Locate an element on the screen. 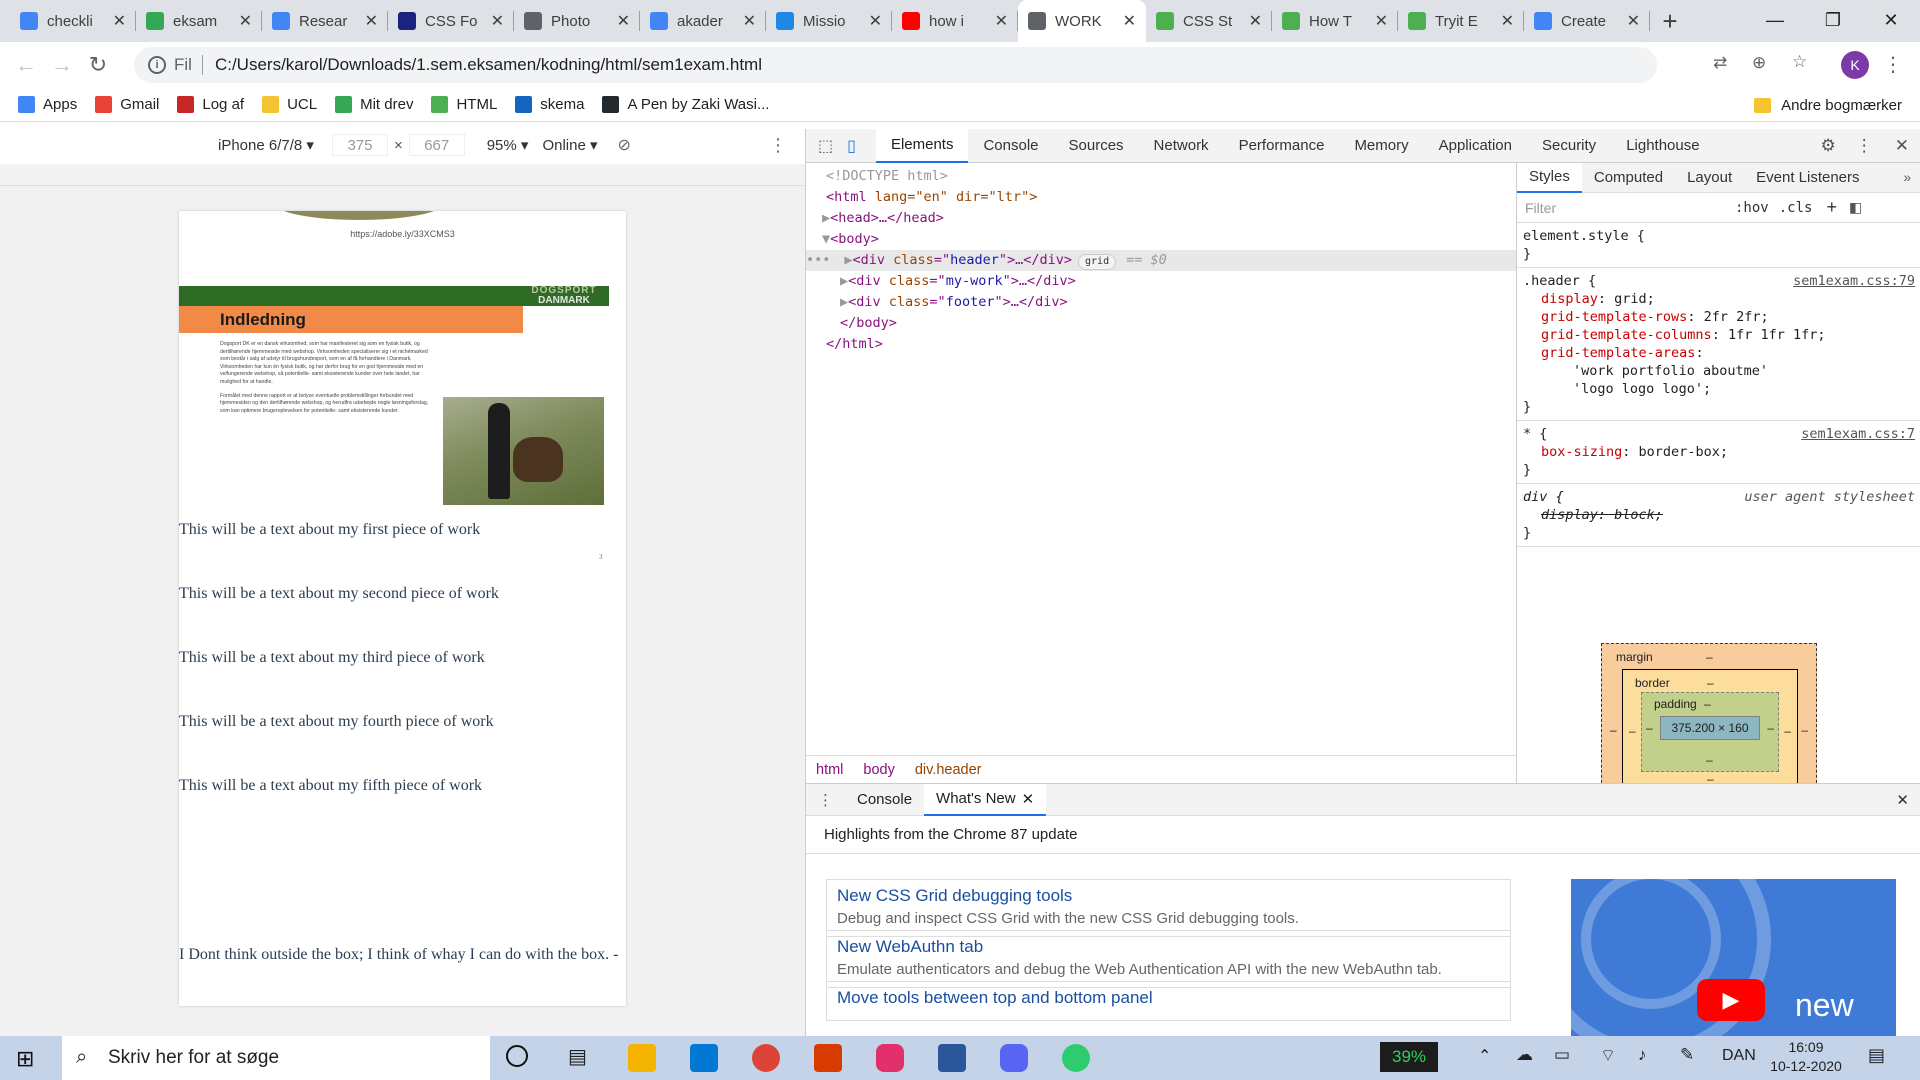 The width and height of the screenshot is (1920, 1080). styles-subtab: Styles is located at coordinates (1549, 177).